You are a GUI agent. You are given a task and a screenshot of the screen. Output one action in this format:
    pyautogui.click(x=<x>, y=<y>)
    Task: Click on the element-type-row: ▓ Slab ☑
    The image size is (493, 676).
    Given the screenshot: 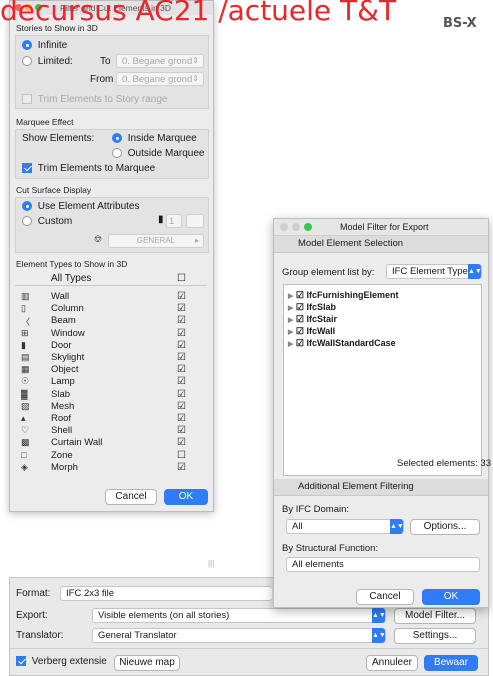 What is the action you would take?
    pyautogui.click(x=111, y=395)
    